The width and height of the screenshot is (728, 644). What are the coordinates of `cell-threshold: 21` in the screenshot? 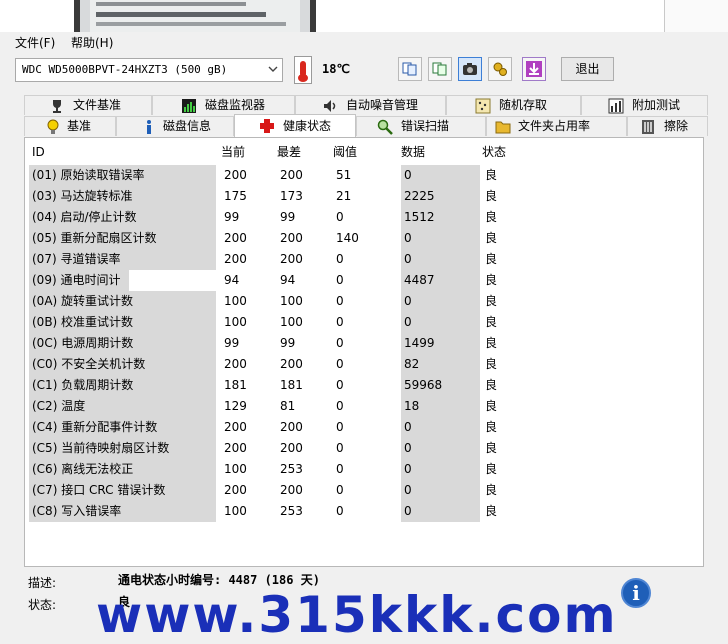 It's located at (344, 196).